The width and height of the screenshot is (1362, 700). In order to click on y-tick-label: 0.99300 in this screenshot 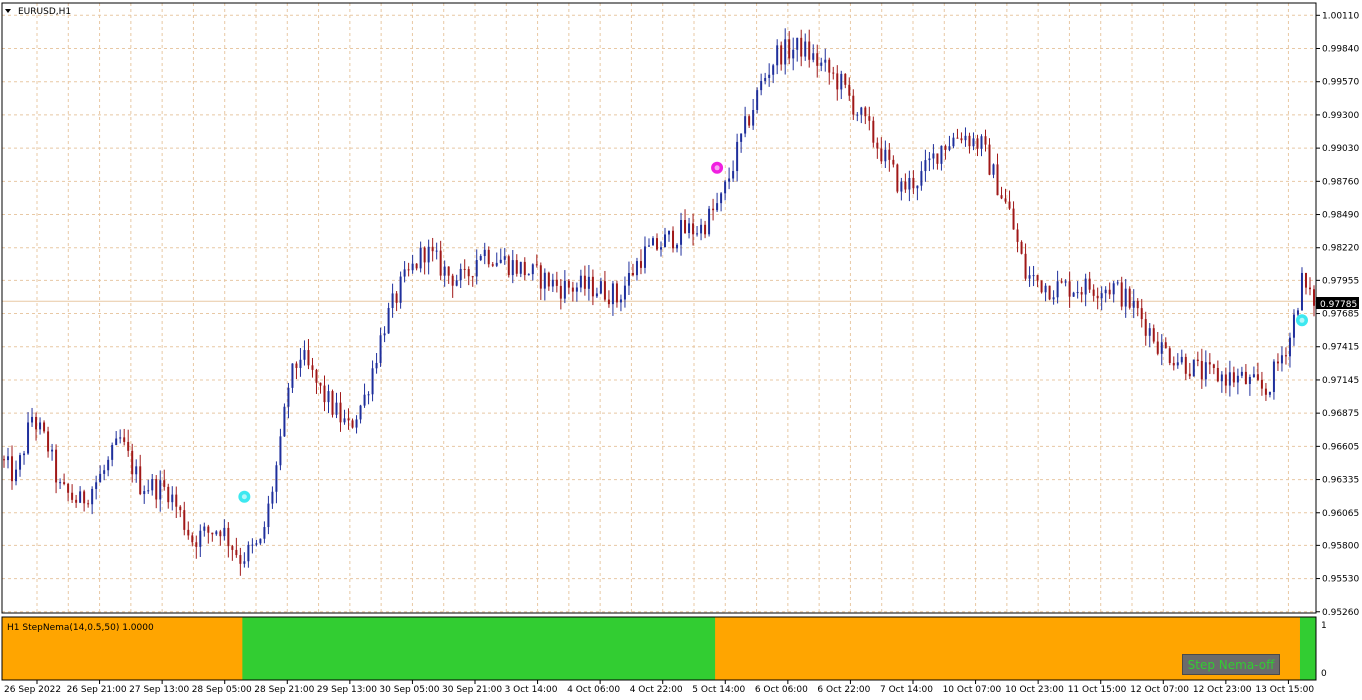, I will do `click(1340, 116)`.